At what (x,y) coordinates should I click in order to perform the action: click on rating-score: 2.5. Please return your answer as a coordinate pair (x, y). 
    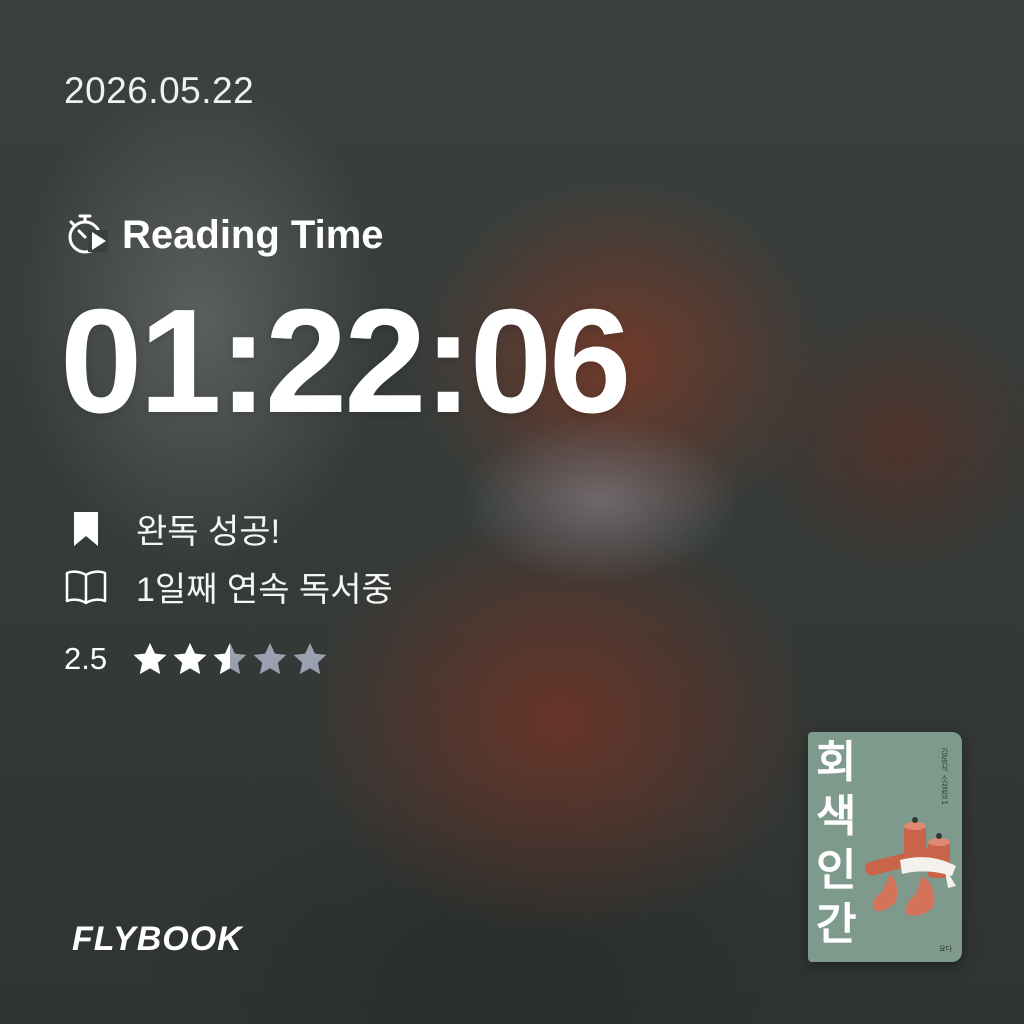
    Looking at the image, I should click on (86, 658).